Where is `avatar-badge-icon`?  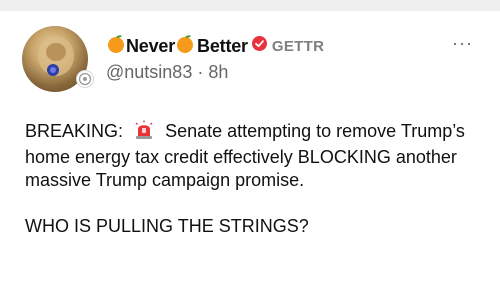
avatar-badge-icon is located at coordinates (85, 79).